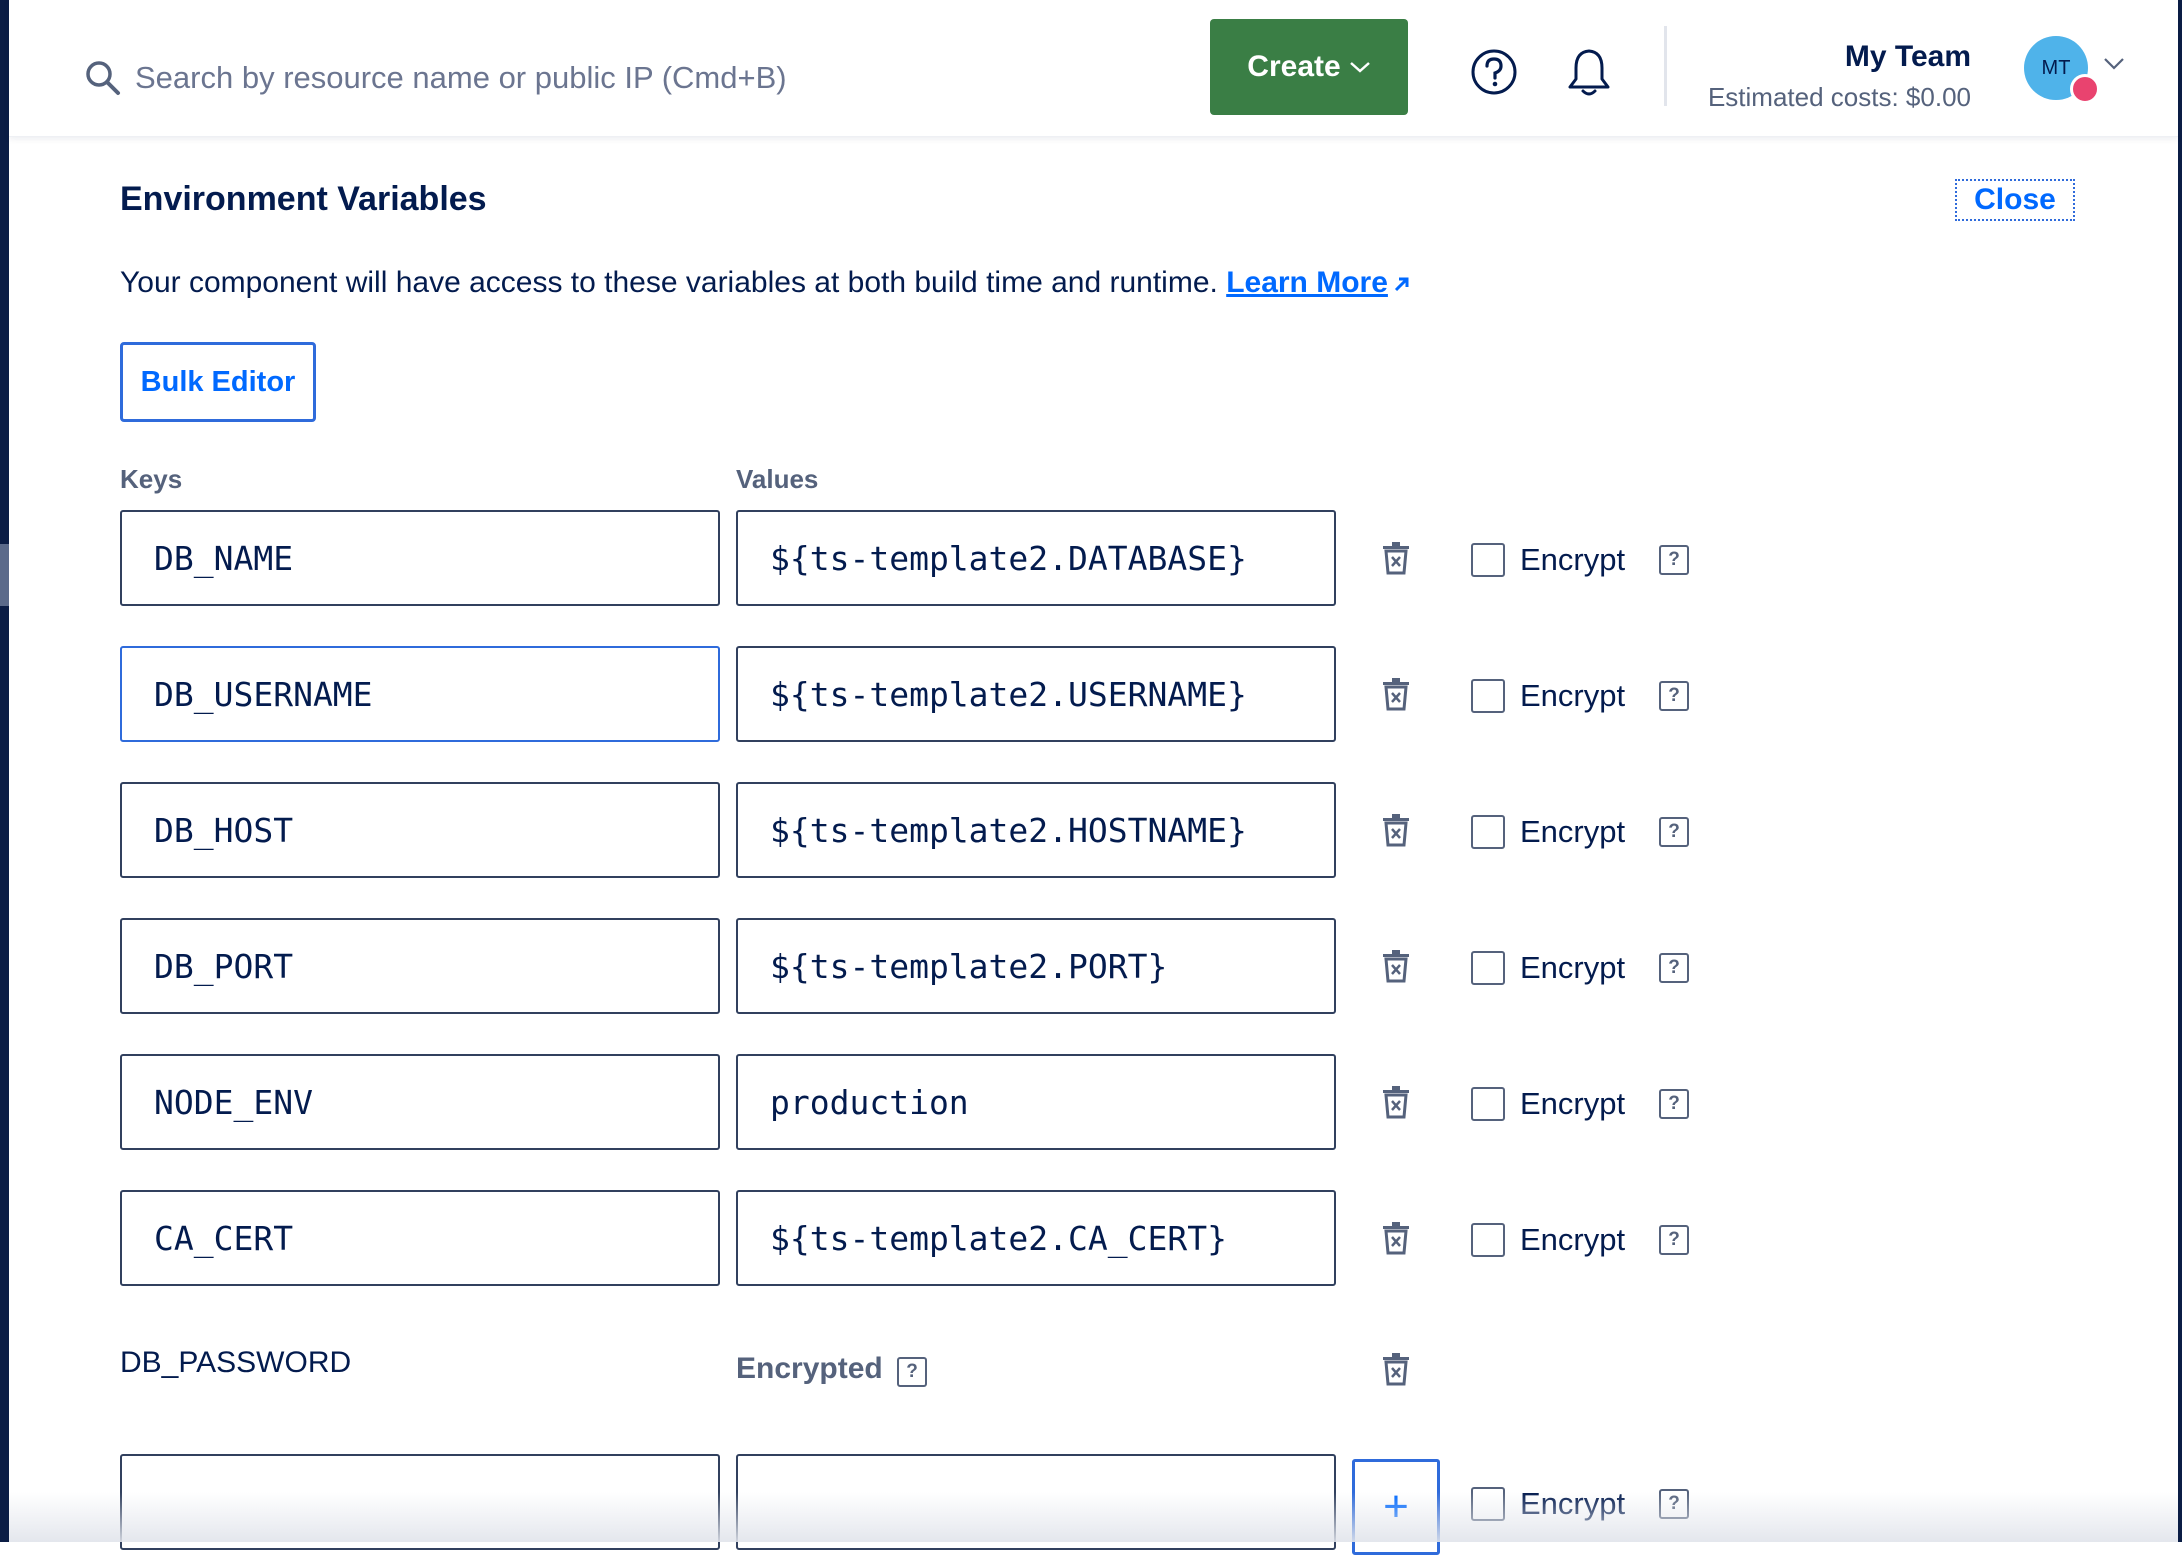 This screenshot has height=1555, width=2182. What do you see at coordinates (4, 575) in the screenshot?
I see `edge-marker` at bounding box center [4, 575].